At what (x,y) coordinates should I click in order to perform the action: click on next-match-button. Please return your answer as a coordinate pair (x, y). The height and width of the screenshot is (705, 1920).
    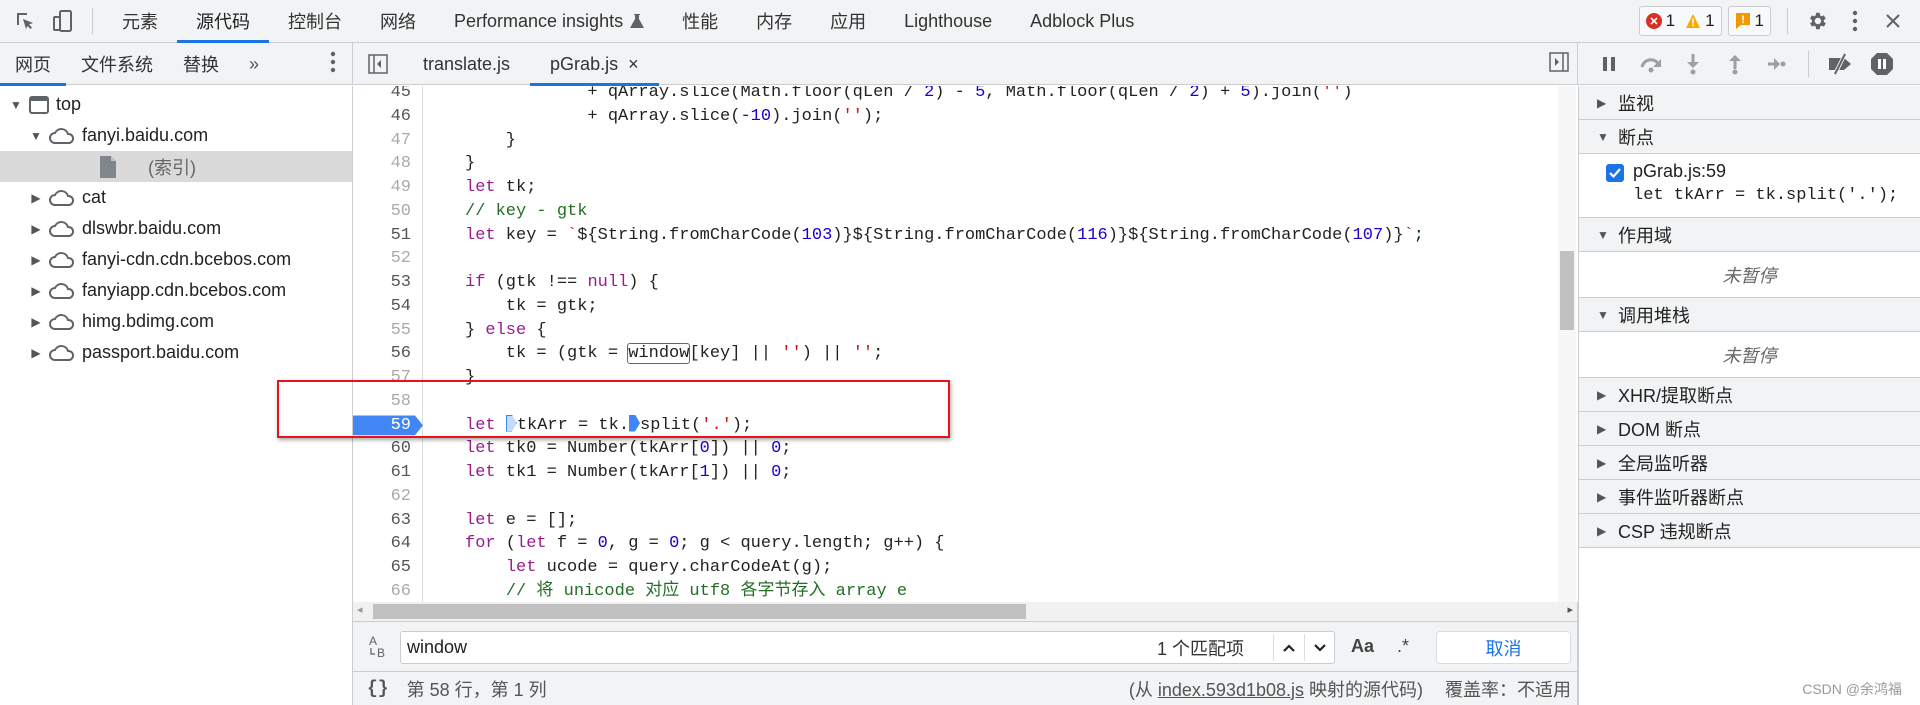
    Looking at the image, I should click on (1319, 647).